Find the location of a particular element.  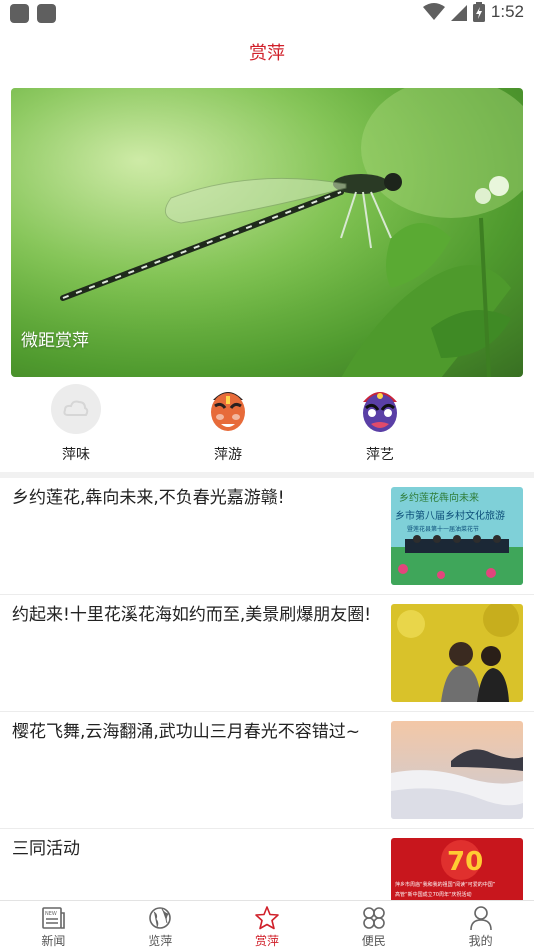

page-header: 赏萍 is located at coordinates (267, 52).